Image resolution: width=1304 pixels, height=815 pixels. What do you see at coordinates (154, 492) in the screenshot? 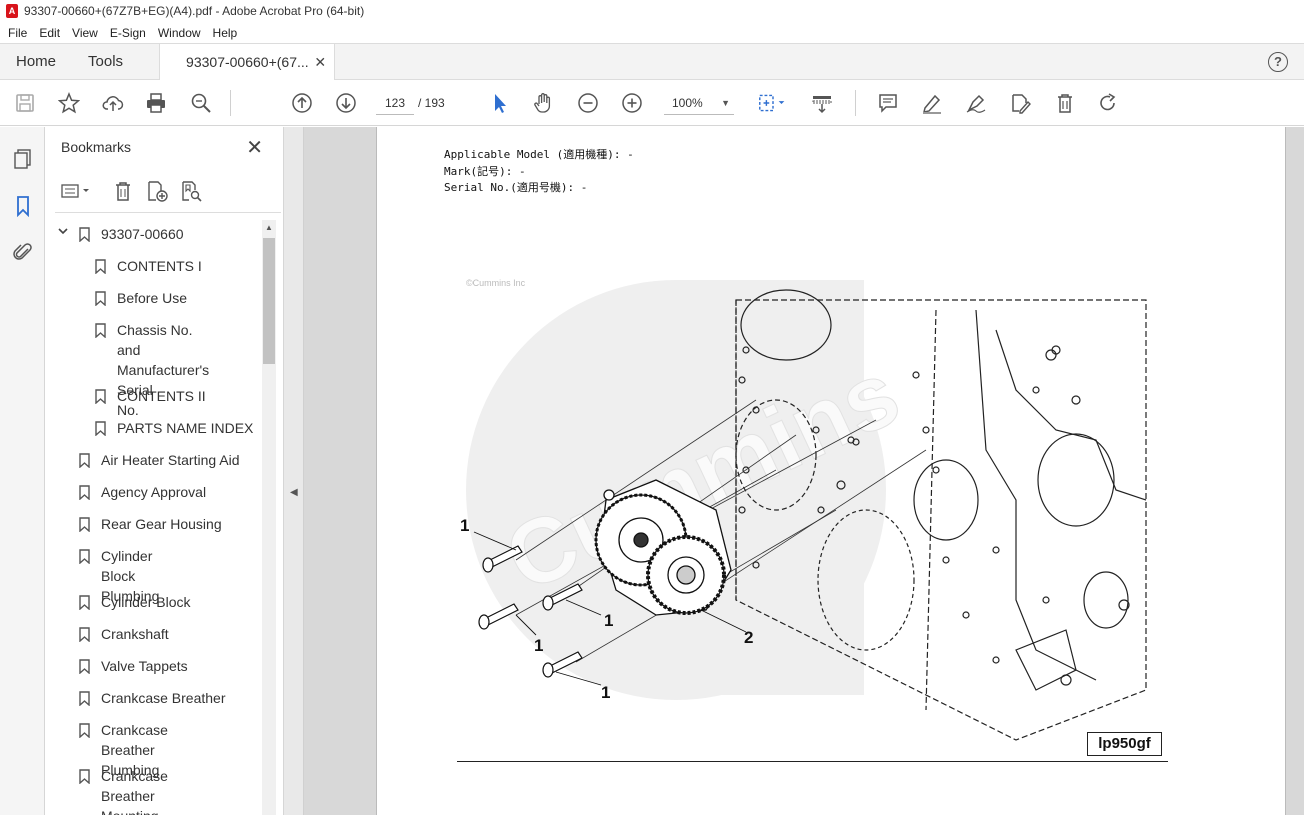
I see `bookmark-label: Agency Approval` at bounding box center [154, 492].